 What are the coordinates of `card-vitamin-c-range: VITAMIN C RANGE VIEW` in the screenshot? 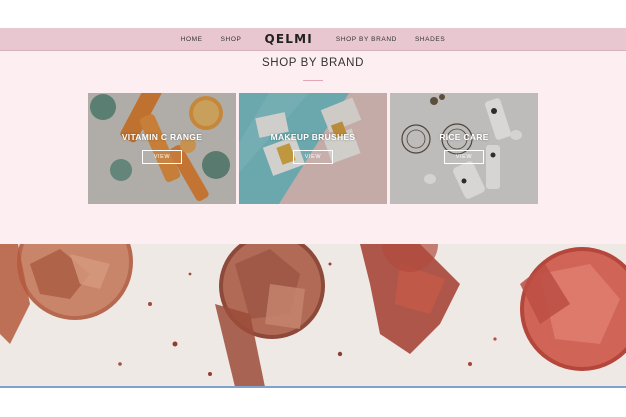 It's located at (162, 148).